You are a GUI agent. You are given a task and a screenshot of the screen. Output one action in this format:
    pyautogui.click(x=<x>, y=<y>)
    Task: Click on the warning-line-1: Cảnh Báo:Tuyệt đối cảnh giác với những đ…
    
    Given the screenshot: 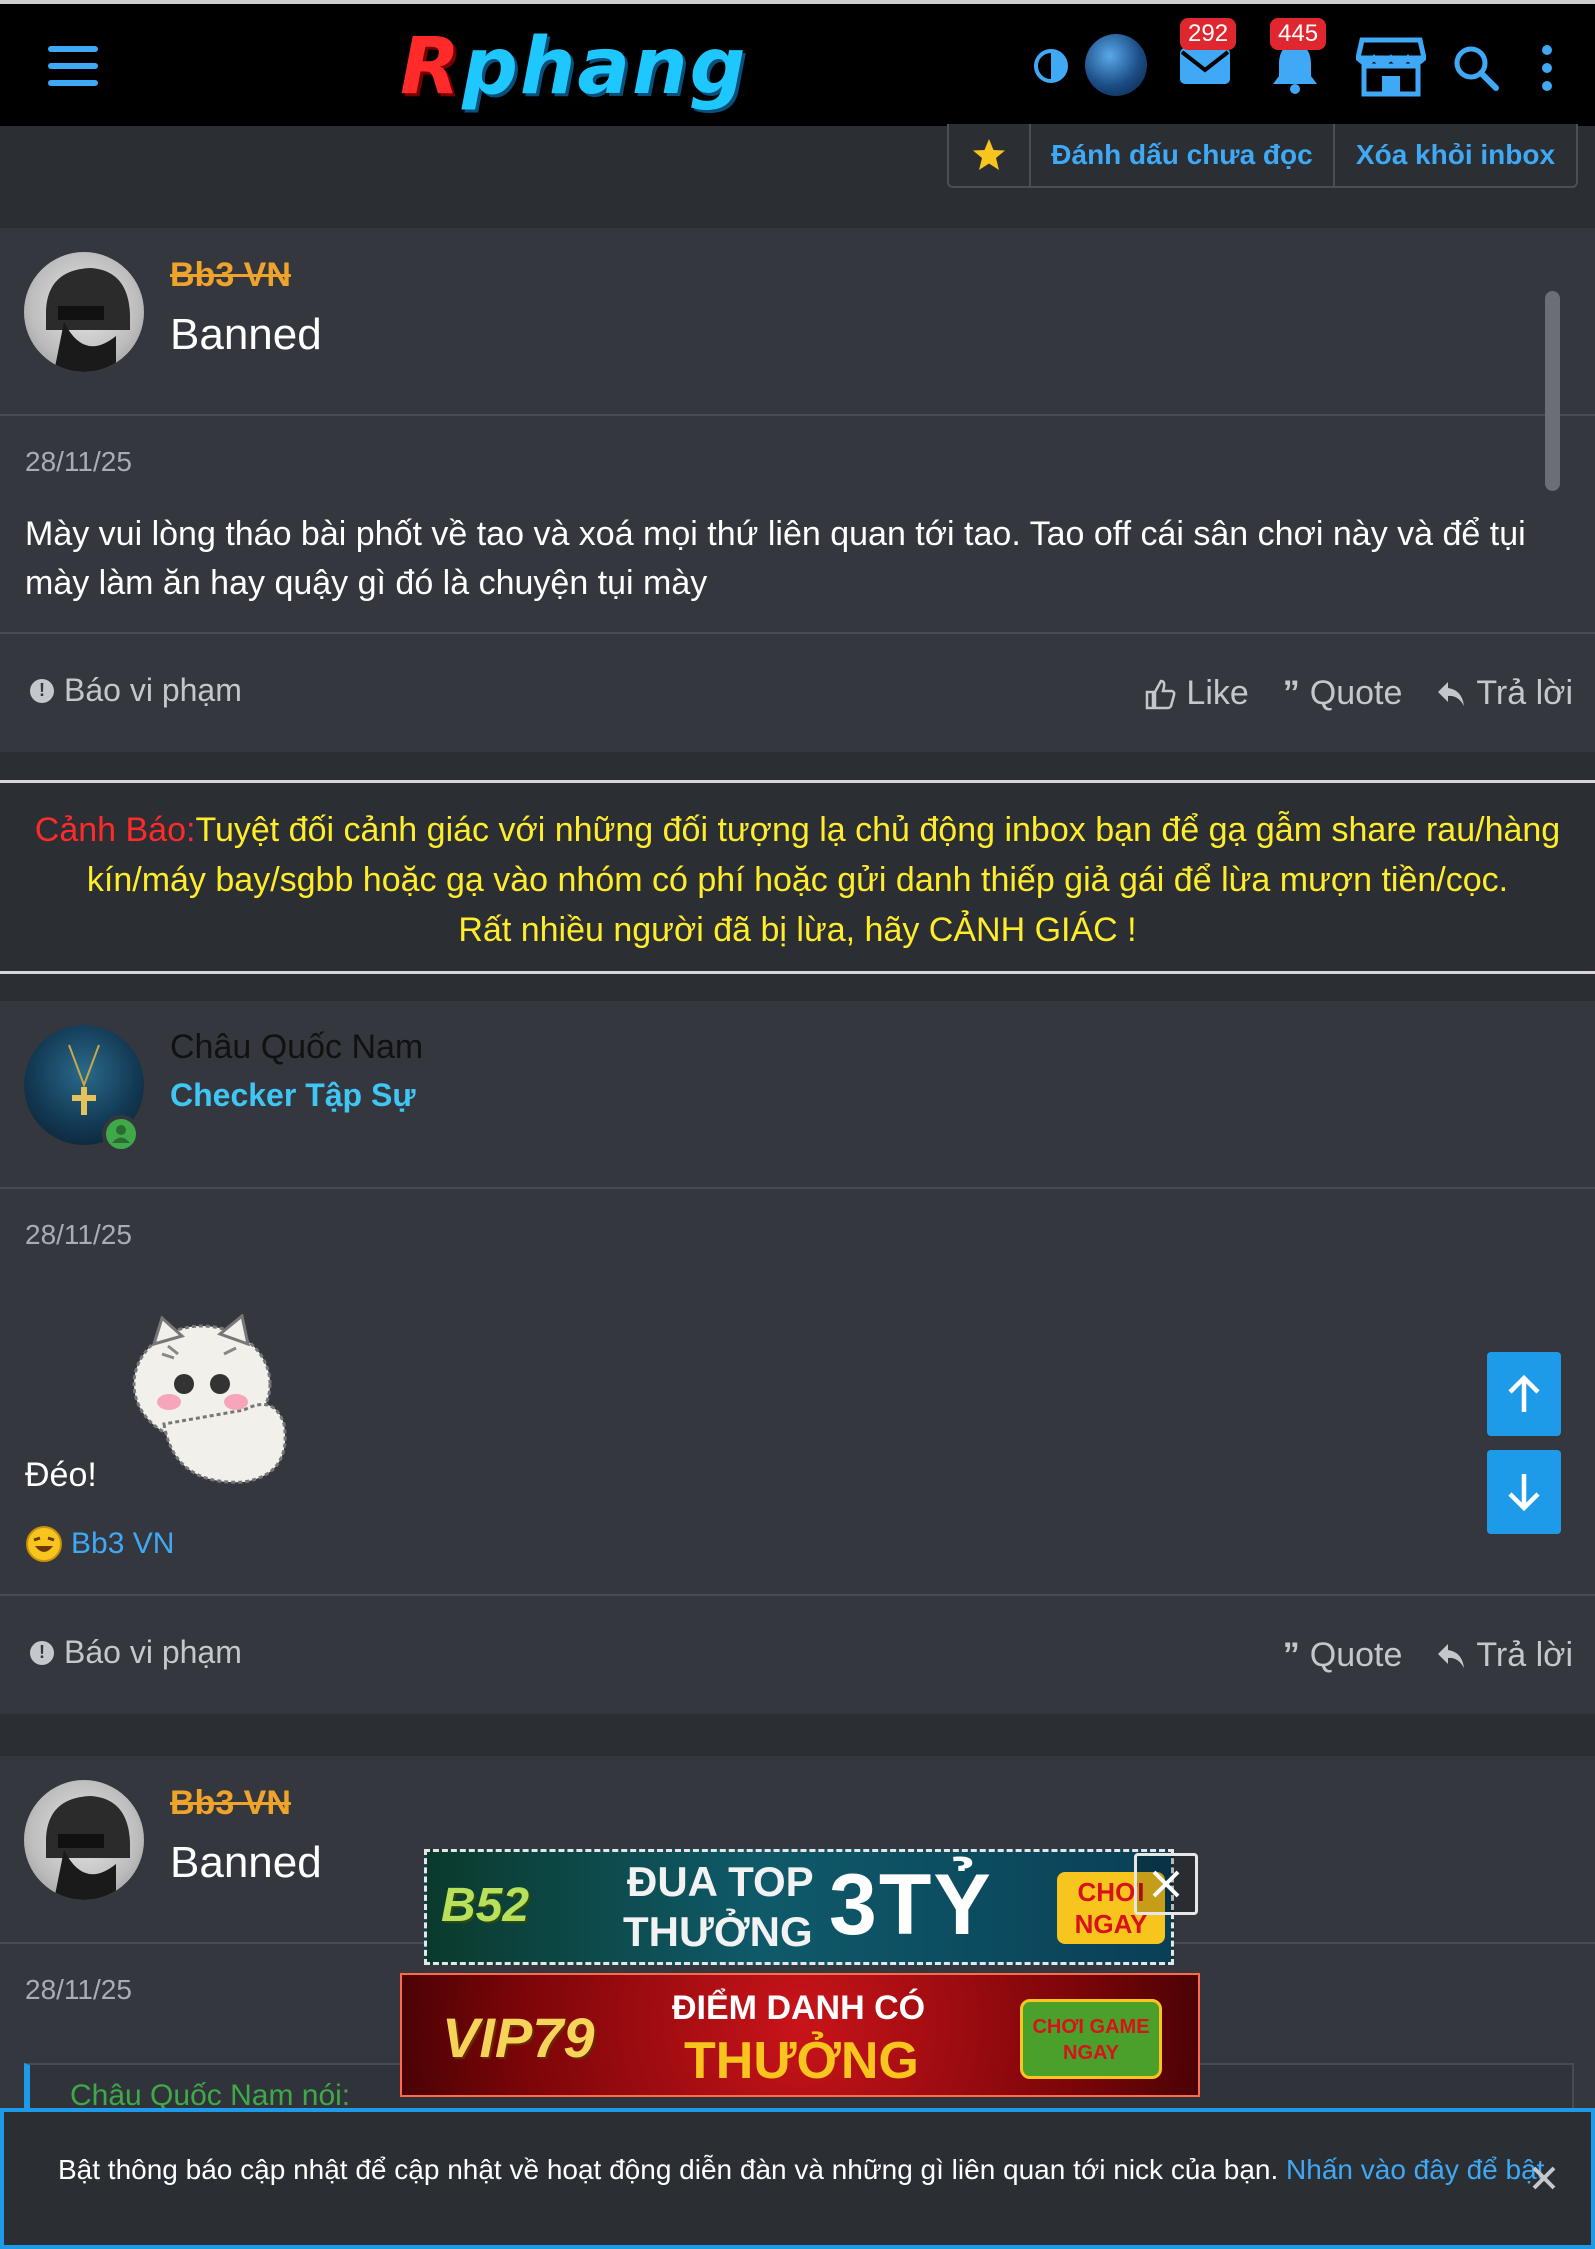 What is the action you would take?
    pyautogui.click(x=797, y=830)
    